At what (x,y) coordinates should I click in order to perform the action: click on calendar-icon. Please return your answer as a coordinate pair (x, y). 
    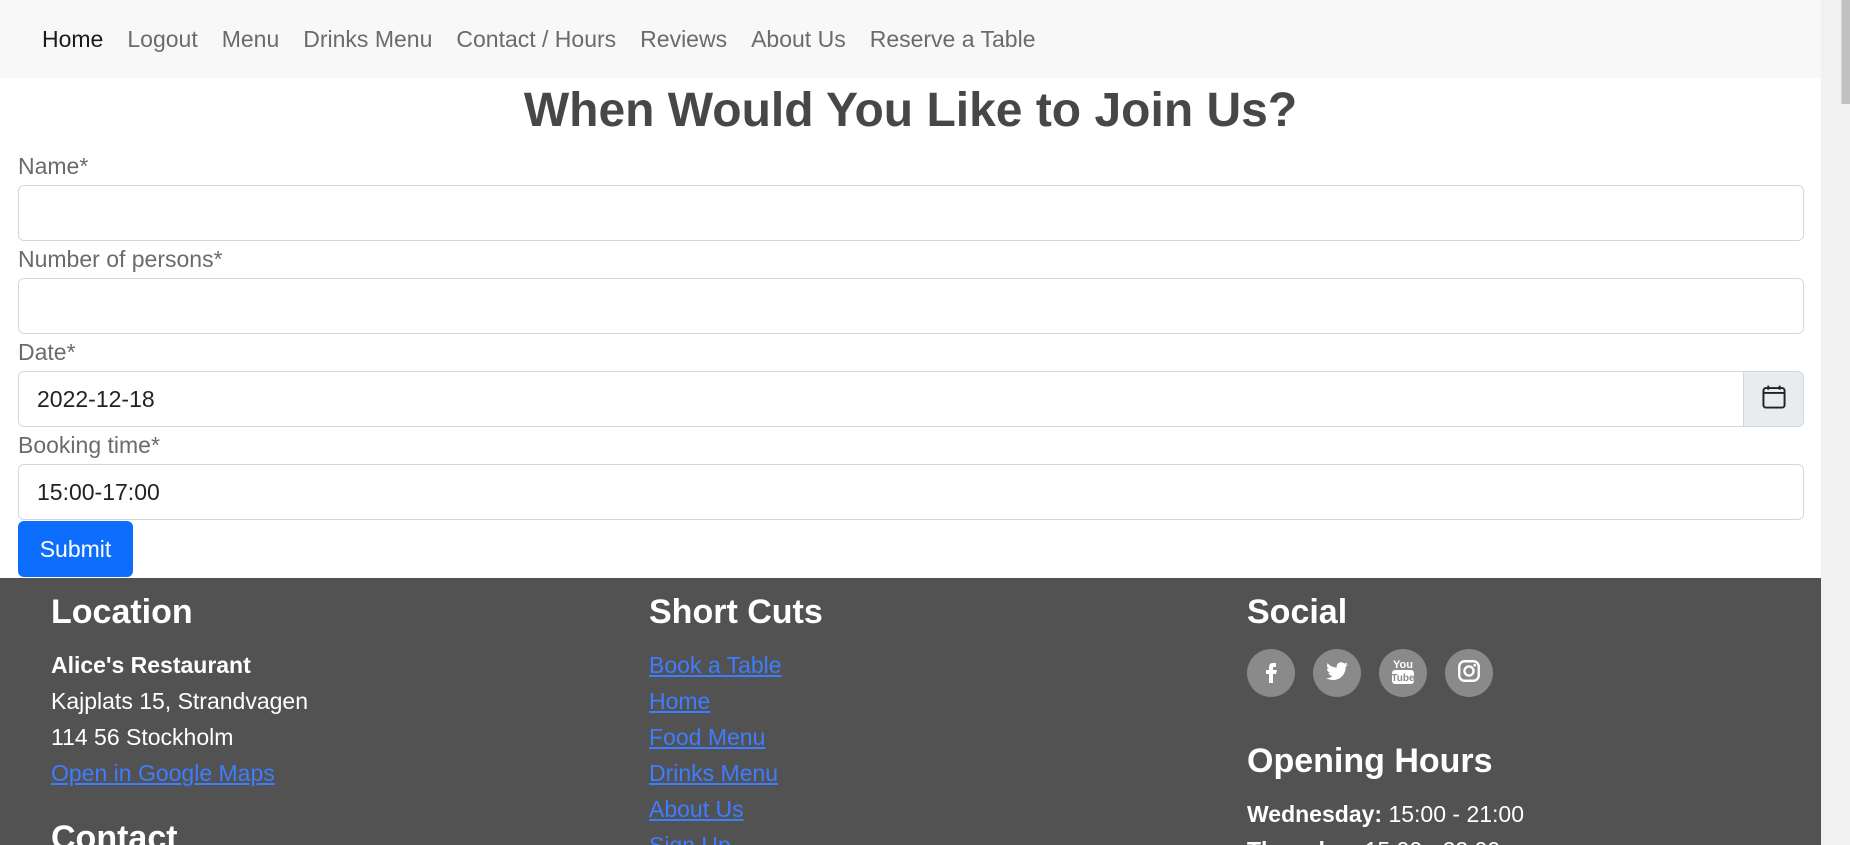
    Looking at the image, I should click on (1774, 399).